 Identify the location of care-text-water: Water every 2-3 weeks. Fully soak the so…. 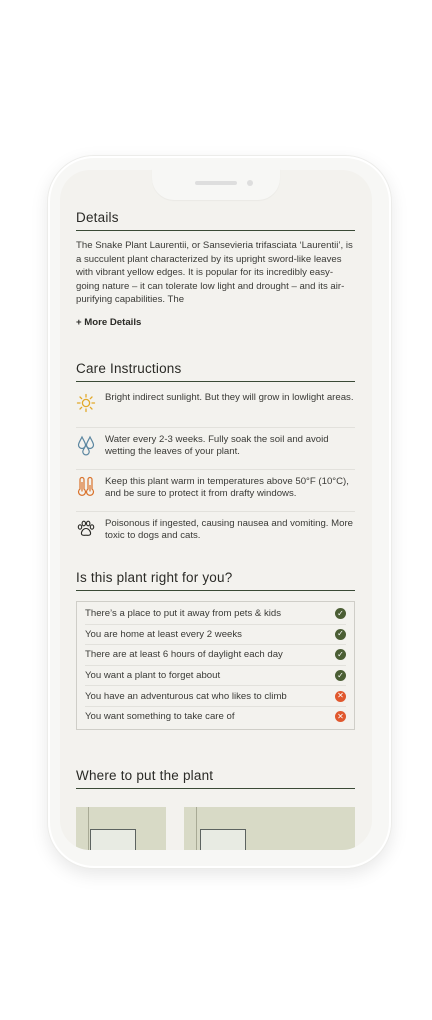
(217, 445).